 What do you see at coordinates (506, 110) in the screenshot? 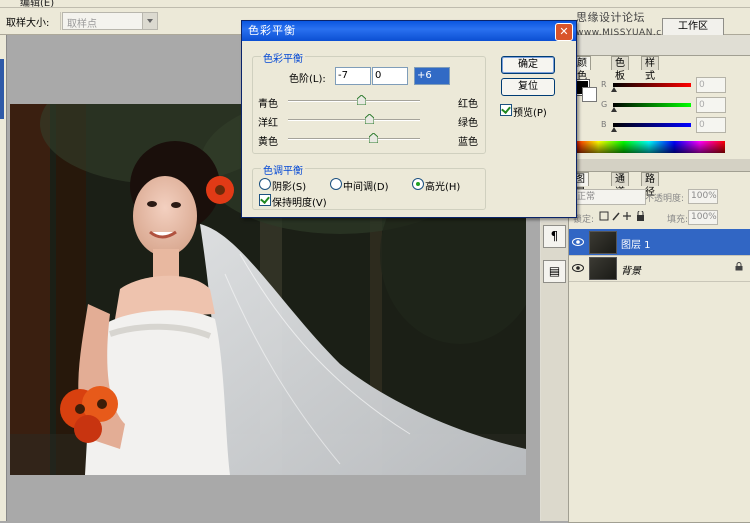
I see `preview-checkbox` at bounding box center [506, 110].